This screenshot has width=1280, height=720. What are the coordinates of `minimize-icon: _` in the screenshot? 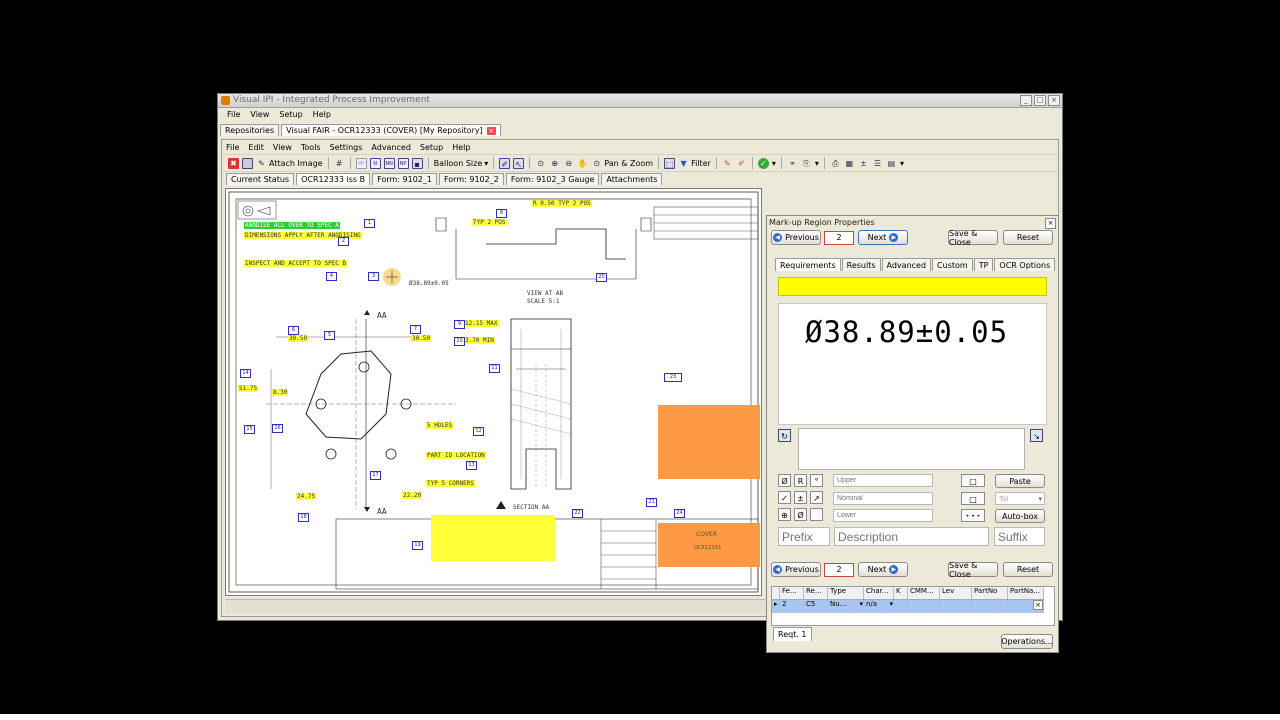 It's located at (1026, 100).